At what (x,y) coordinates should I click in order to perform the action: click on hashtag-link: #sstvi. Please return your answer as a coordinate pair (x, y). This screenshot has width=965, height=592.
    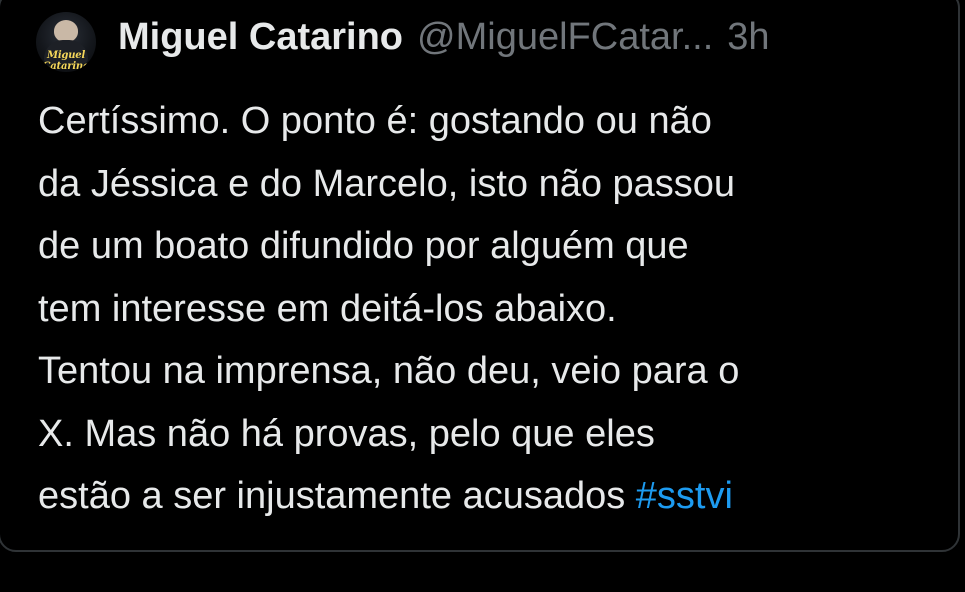
    Looking at the image, I should click on (684, 496).